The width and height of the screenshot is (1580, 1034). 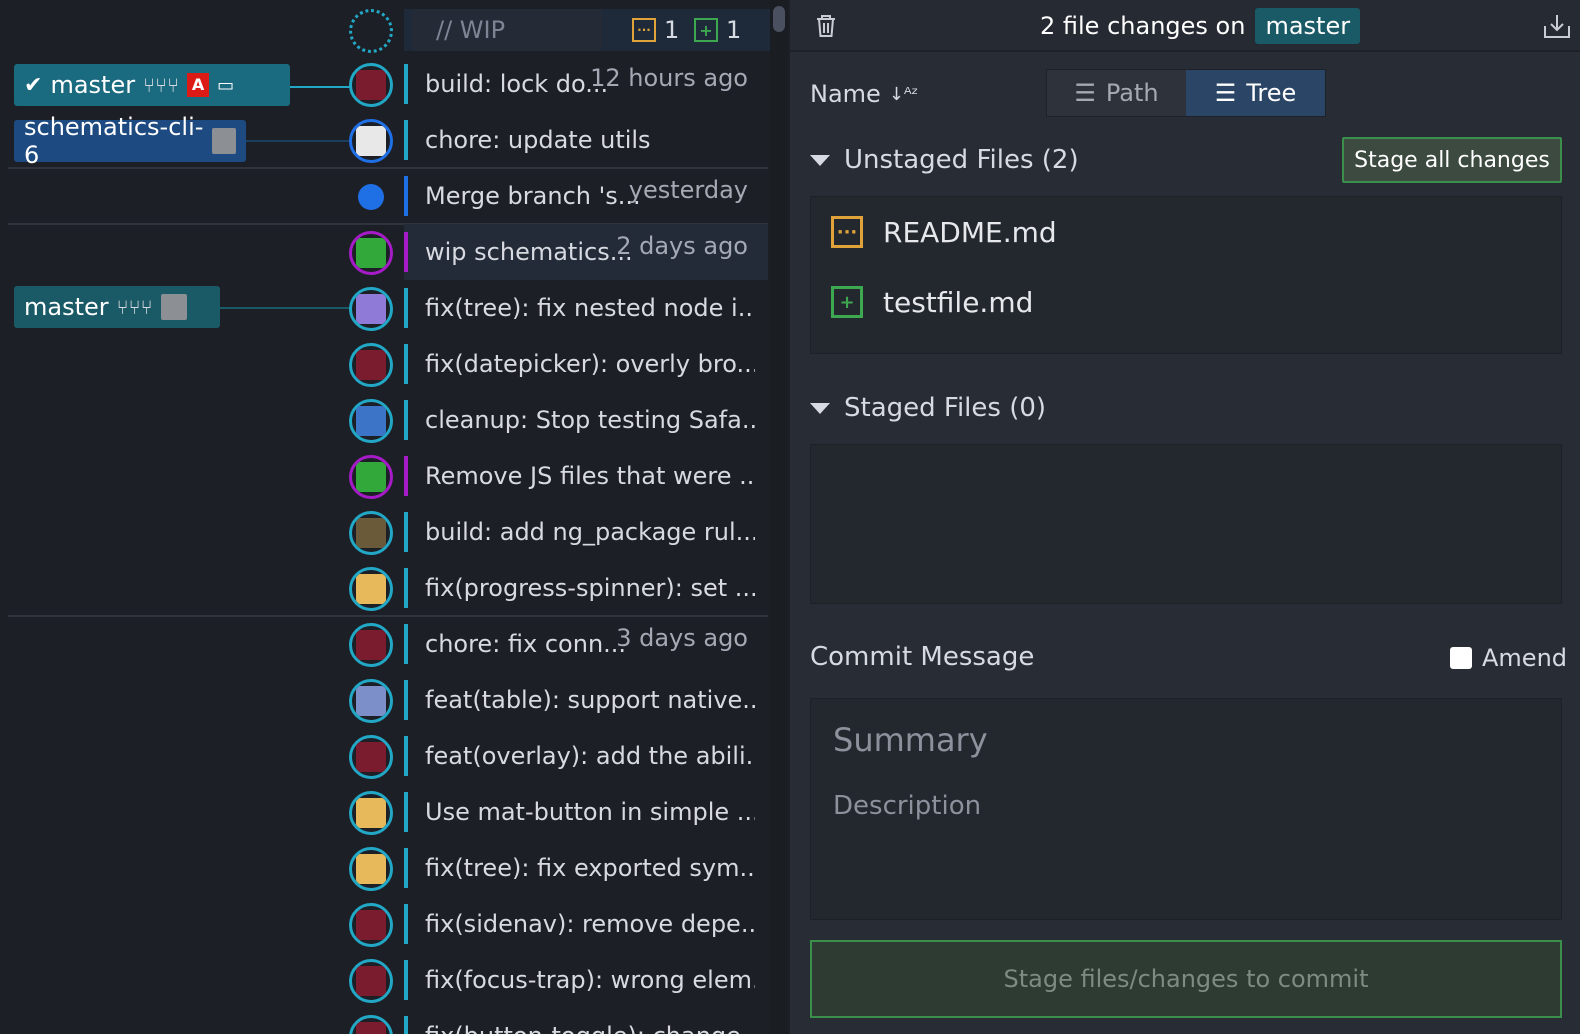 What do you see at coordinates (779, 517) in the screenshot?
I see `graph-scrollbar` at bounding box center [779, 517].